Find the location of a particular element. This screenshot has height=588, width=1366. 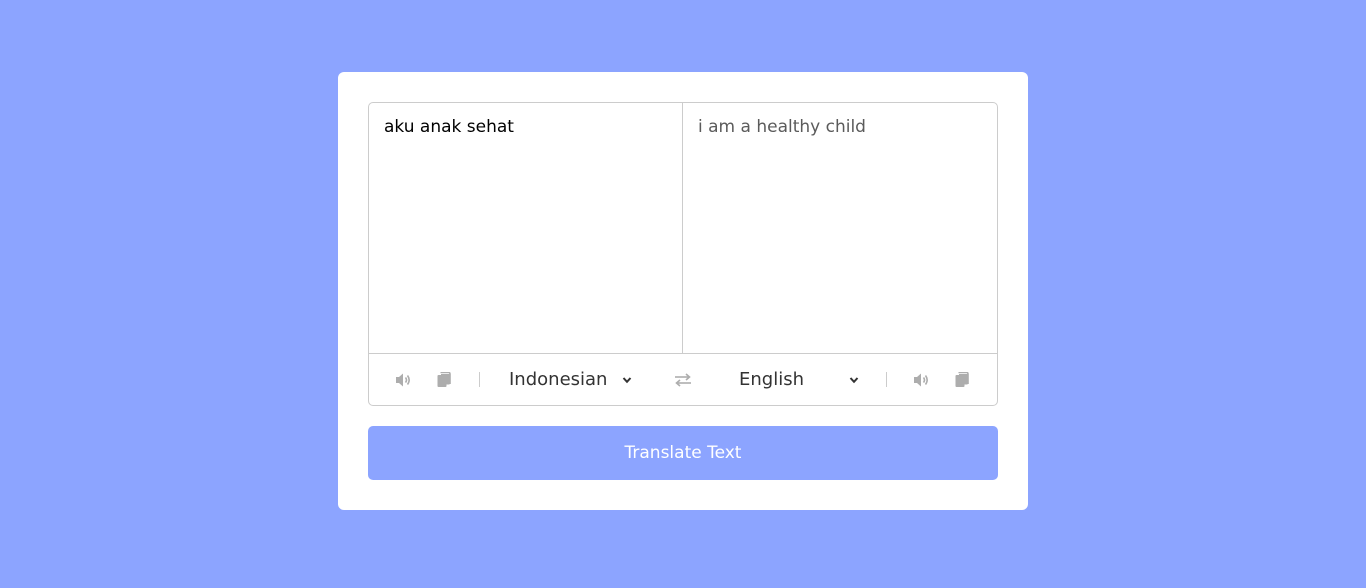

target-speak-icon is located at coordinates (922, 379).